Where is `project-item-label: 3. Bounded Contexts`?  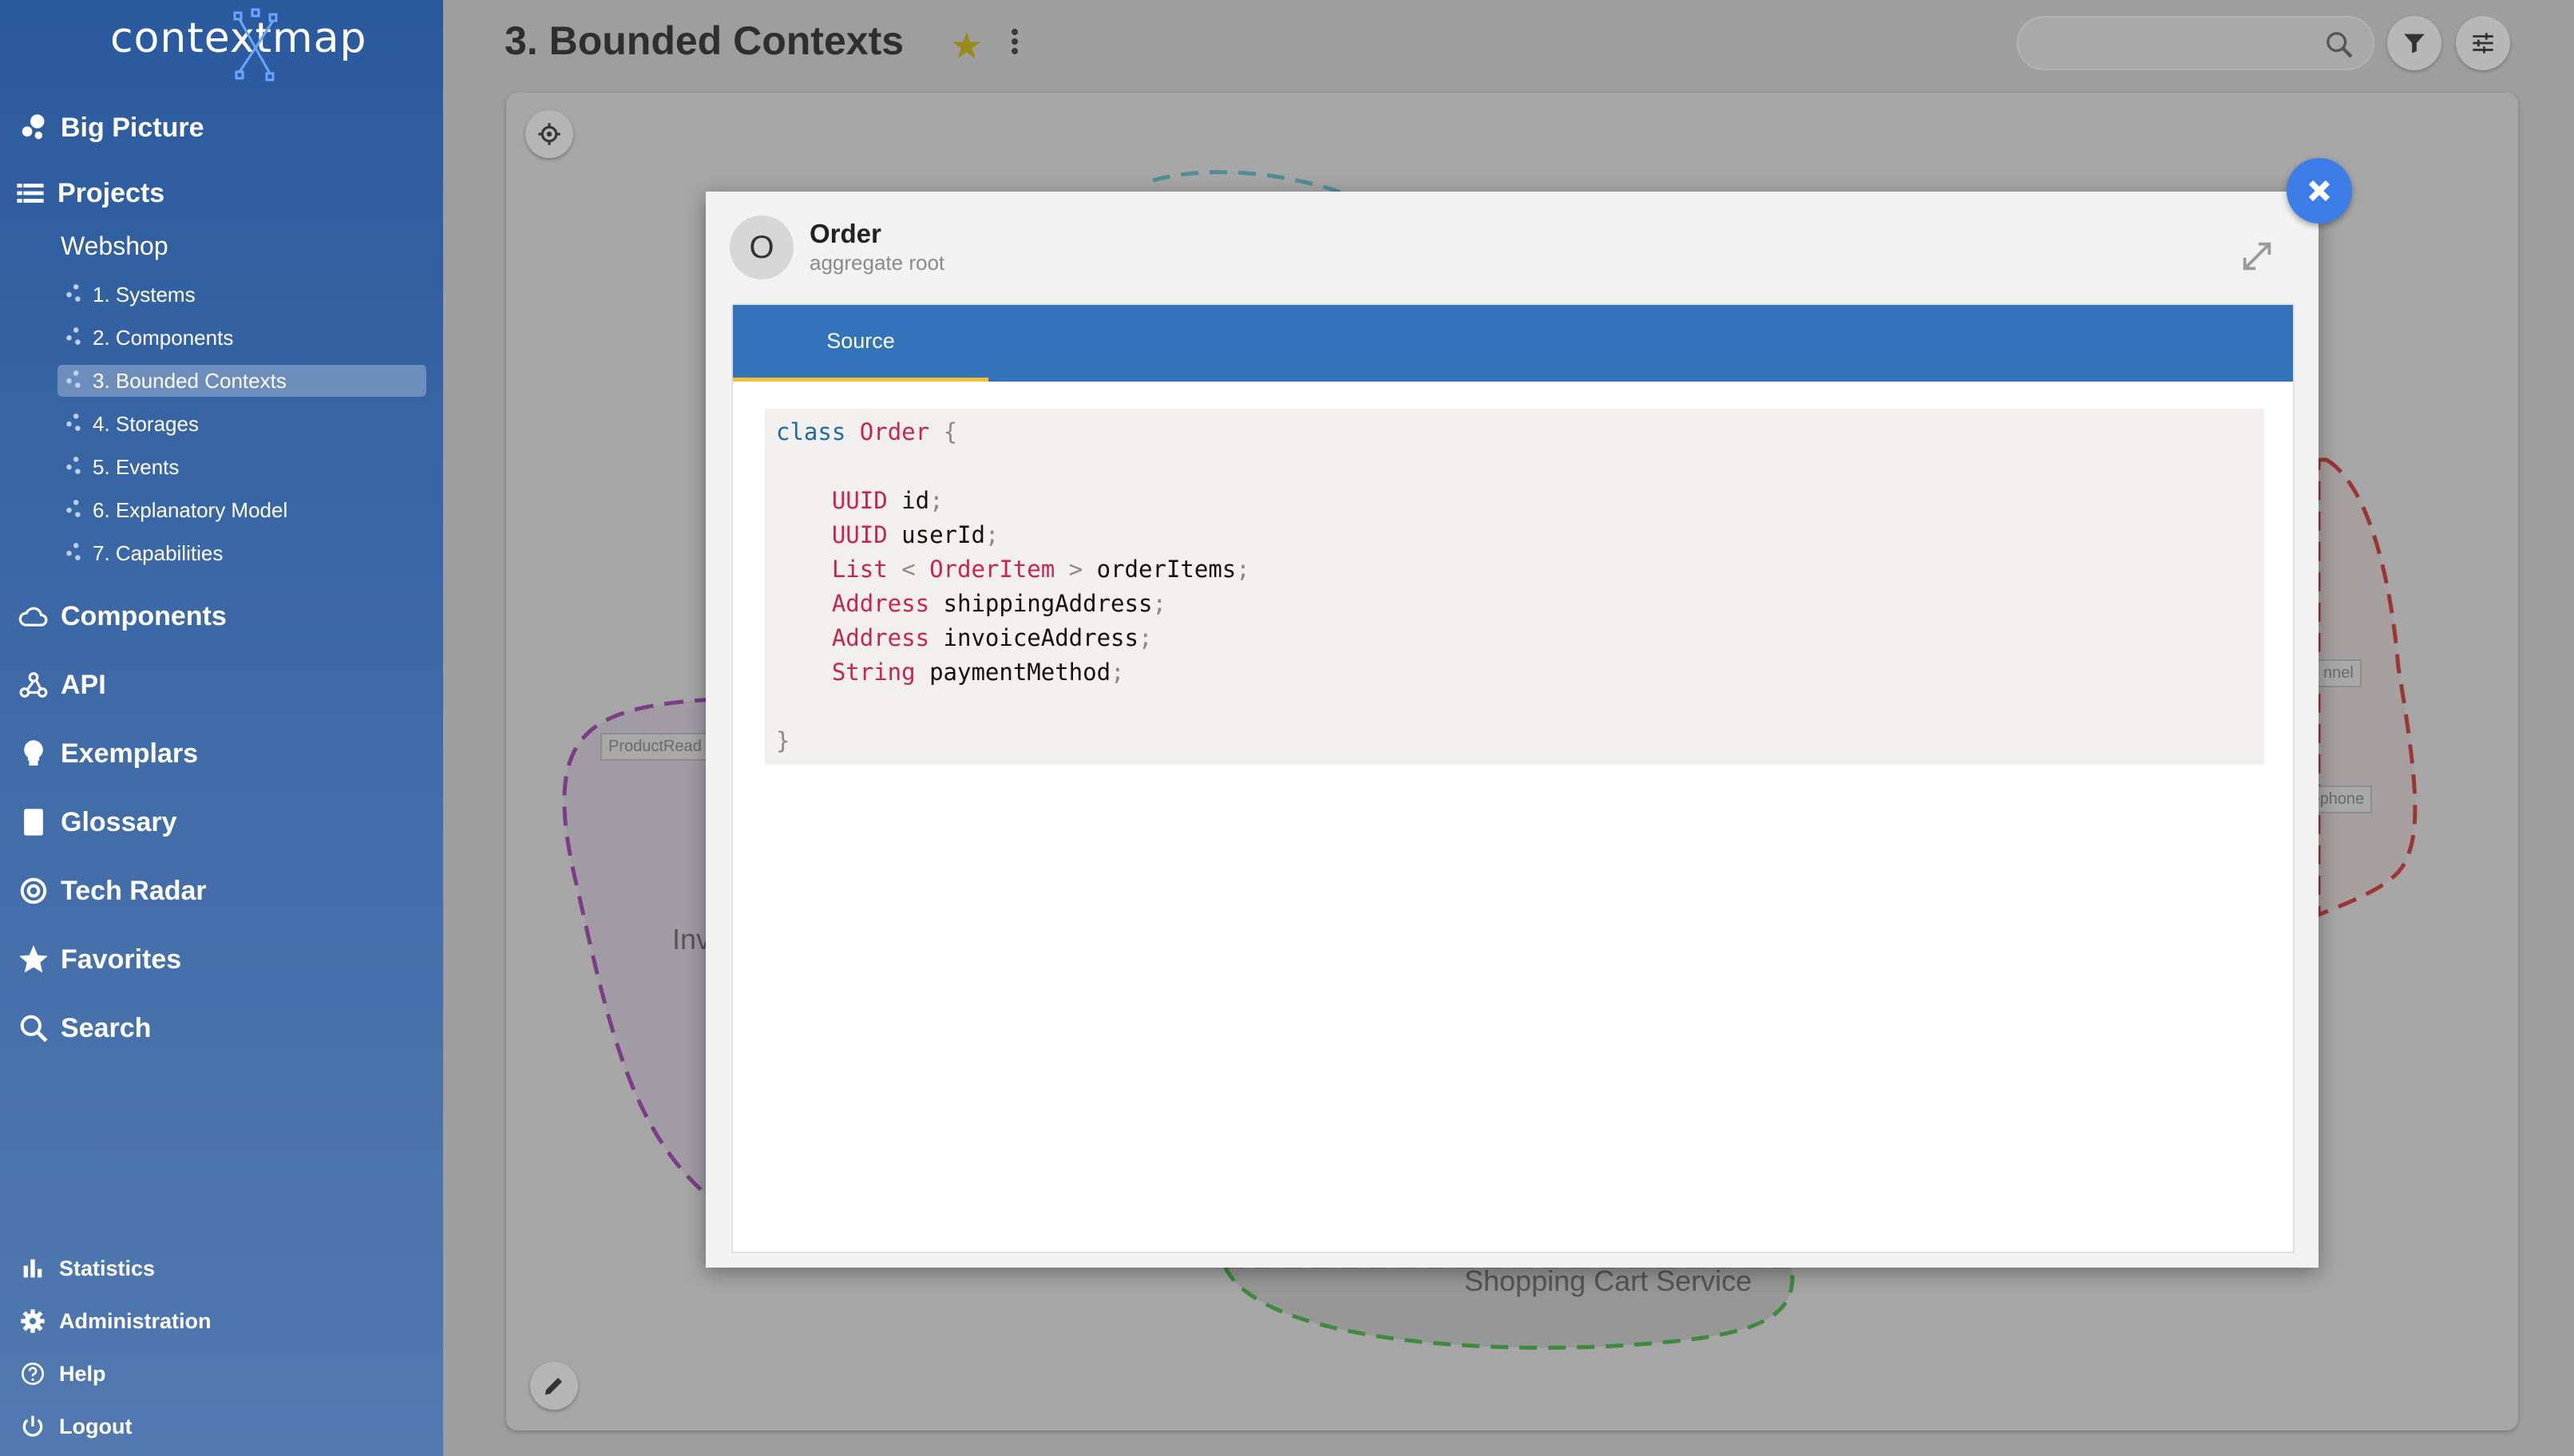 project-item-label: 3. Bounded Contexts is located at coordinates (190, 381).